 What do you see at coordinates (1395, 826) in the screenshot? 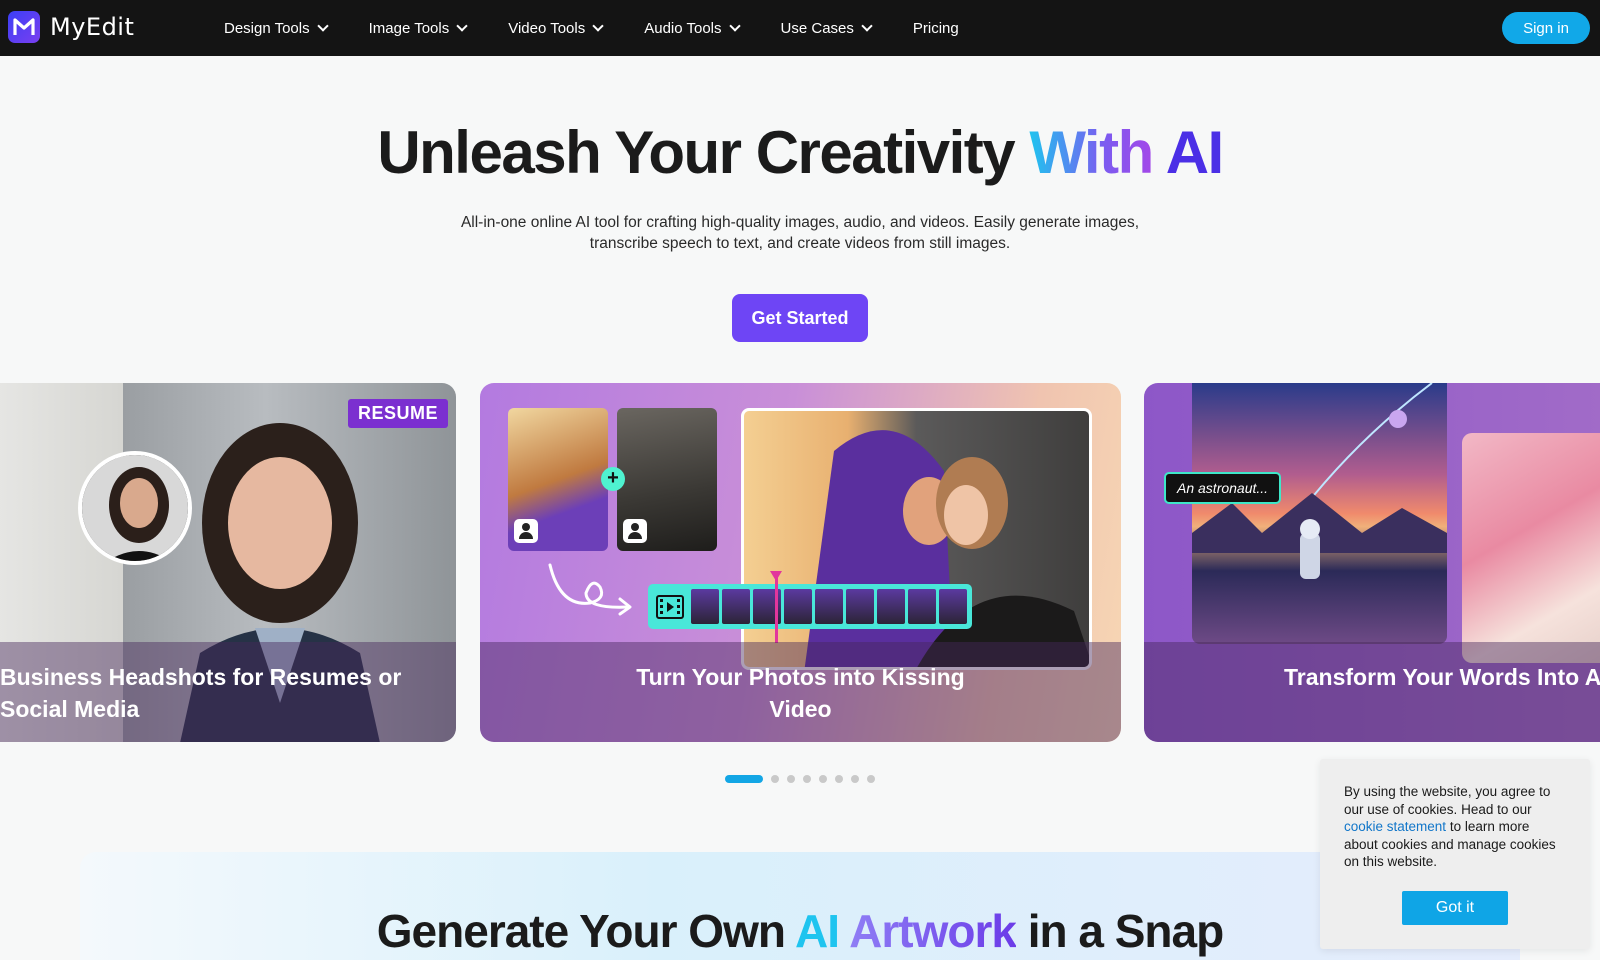
I see `cookie-statement-link: cookie statement` at bounding box center [1395, 826].